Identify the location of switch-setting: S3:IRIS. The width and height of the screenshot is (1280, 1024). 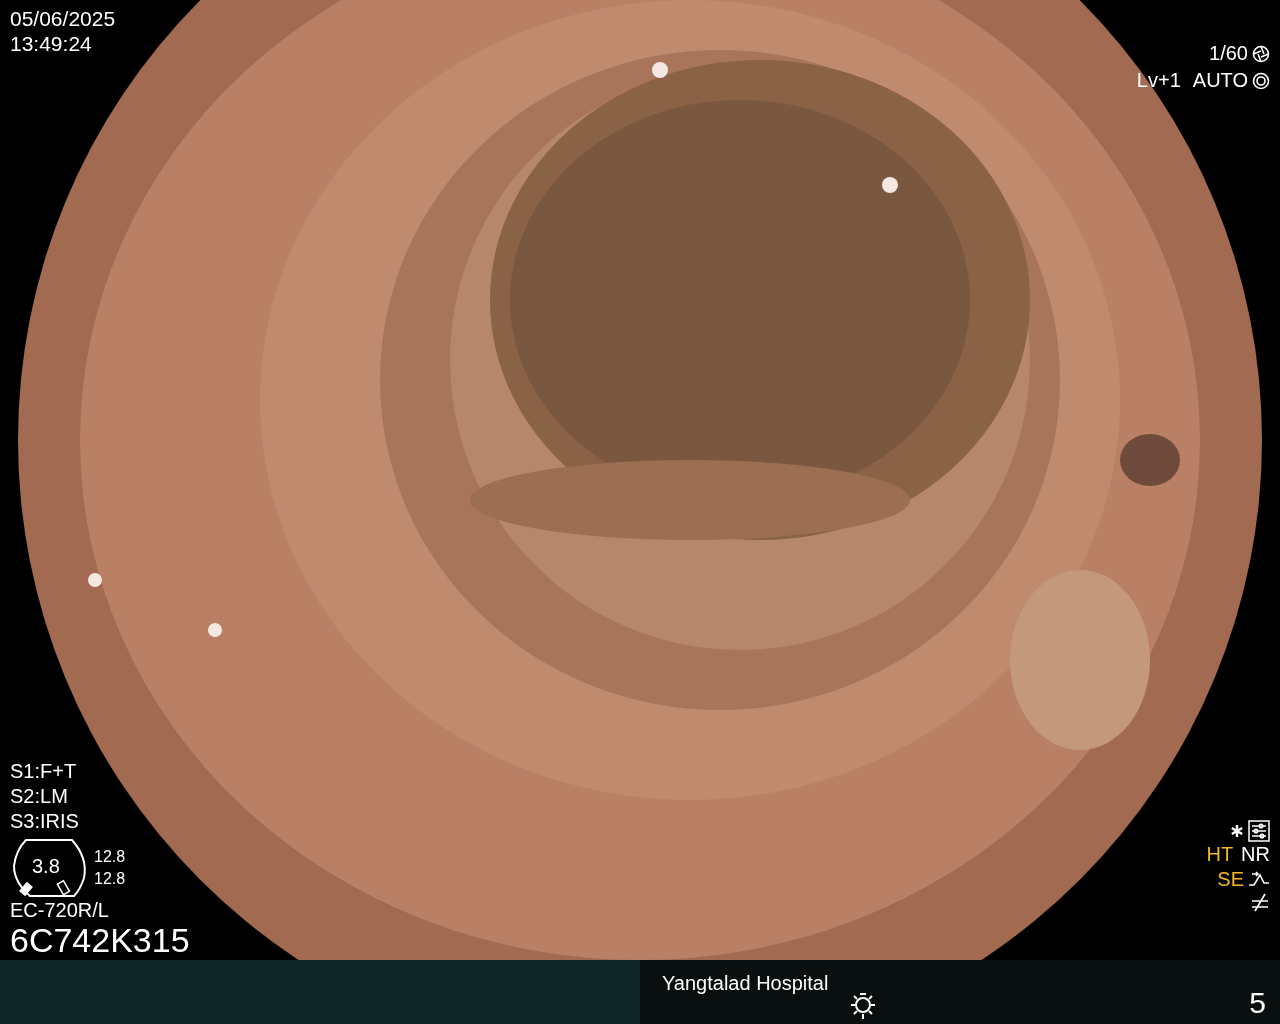
(45, 821).